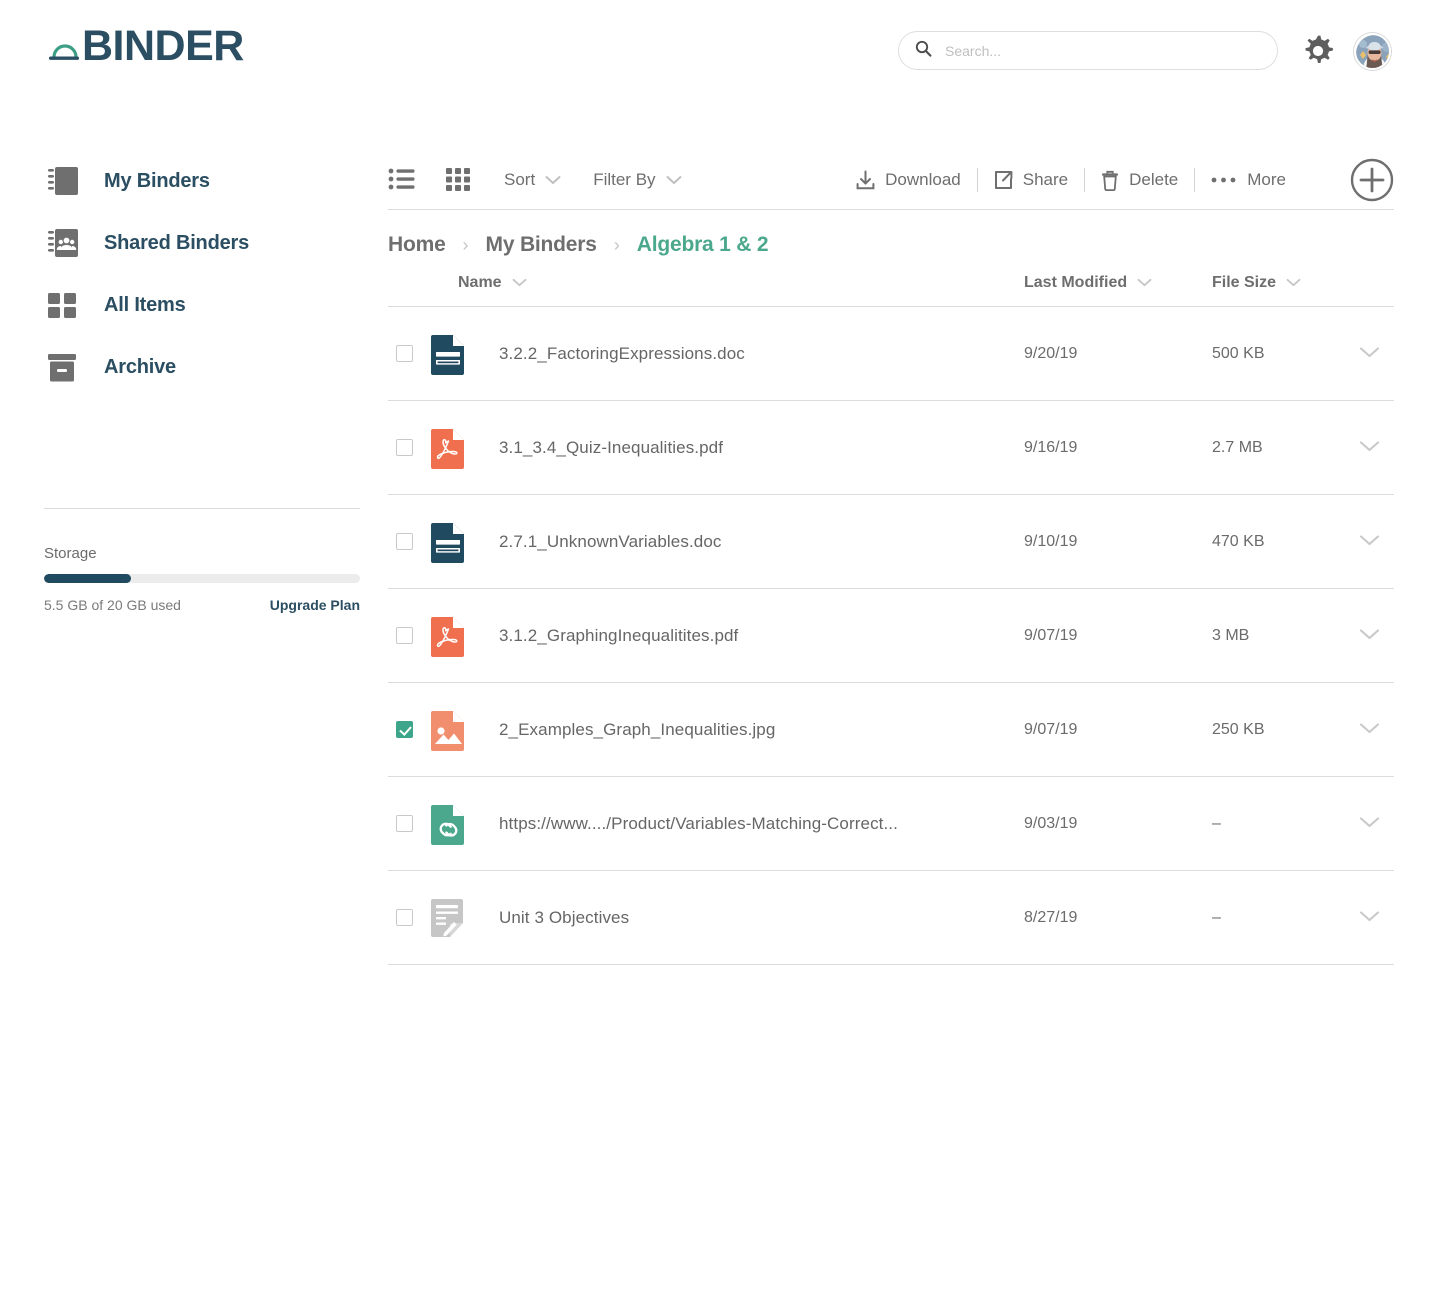 Image resolution: width=1440 pixels, height=1300 pixels. Describe the element at coordinates (1244, 282) in the screenshot. I see `column-header-label: File Size` at that location.